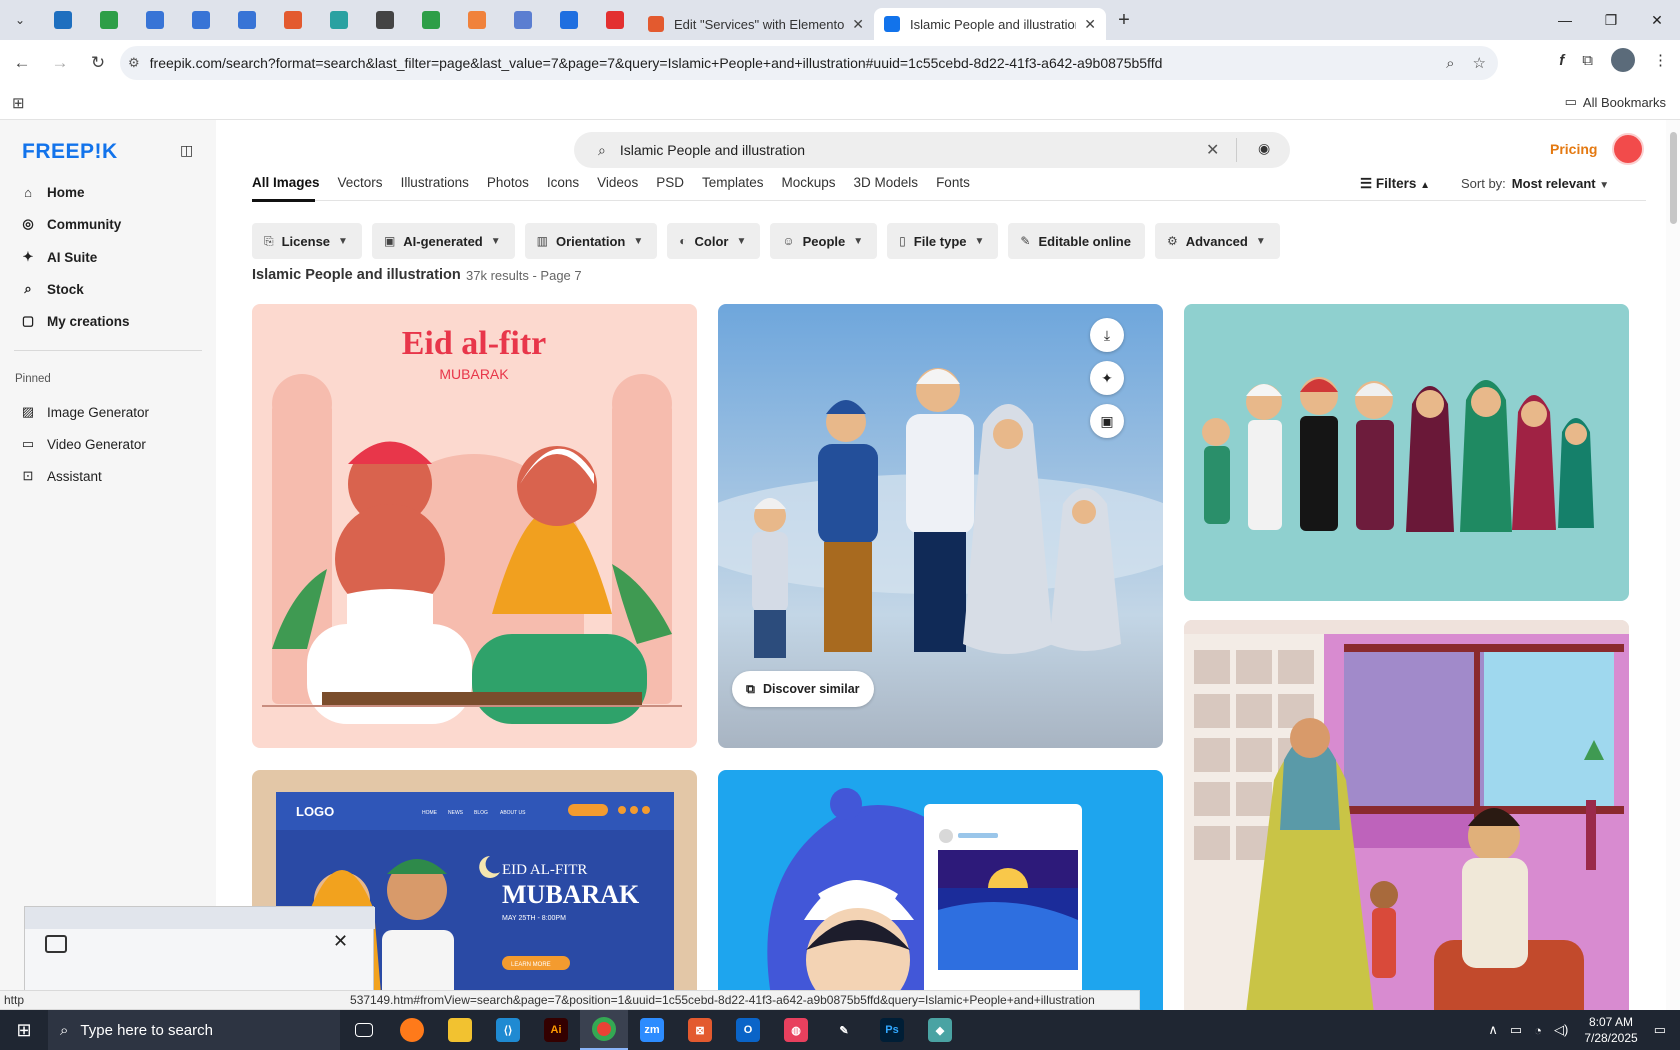  Describe the element at coordinates (556, 1030) in the screenshot. I see `illustrator-icon: Ai` at that location.